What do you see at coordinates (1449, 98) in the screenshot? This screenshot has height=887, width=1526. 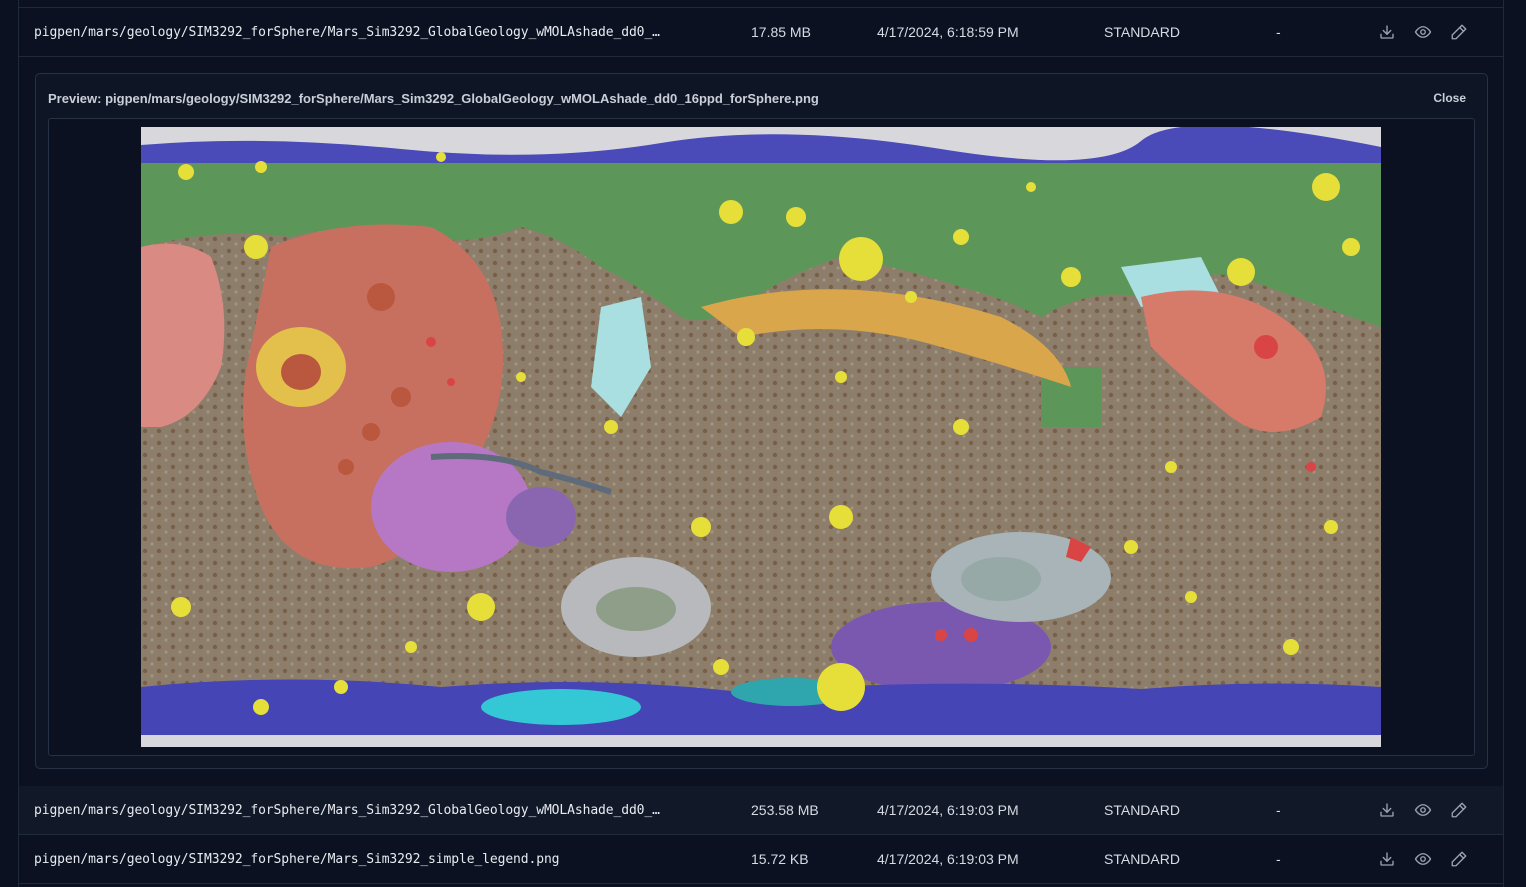 I see `close-preview-button: Close` at bounding box center [1449, 98].